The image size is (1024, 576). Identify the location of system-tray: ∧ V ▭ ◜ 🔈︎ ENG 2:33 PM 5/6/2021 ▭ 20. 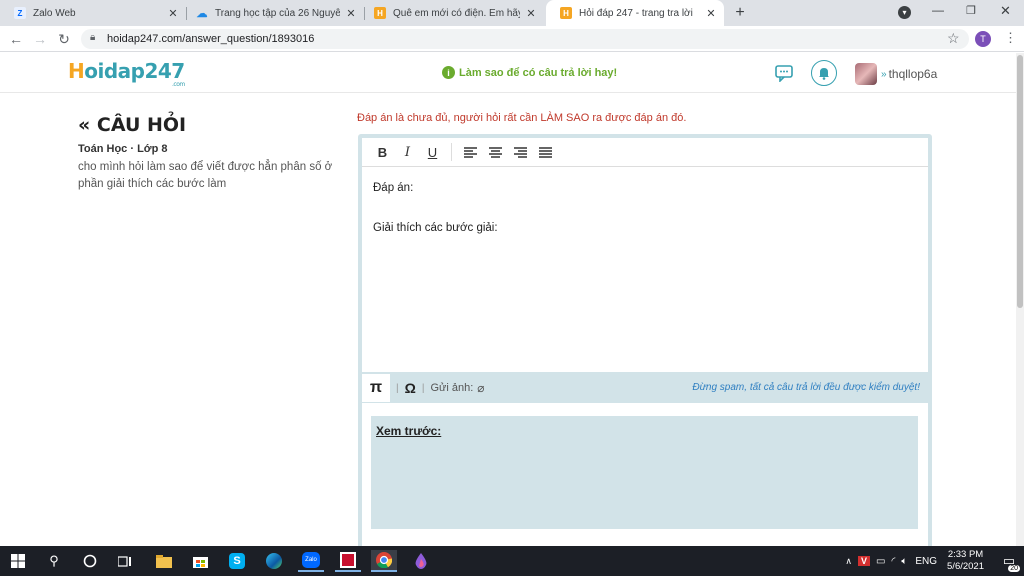
(934, 561).